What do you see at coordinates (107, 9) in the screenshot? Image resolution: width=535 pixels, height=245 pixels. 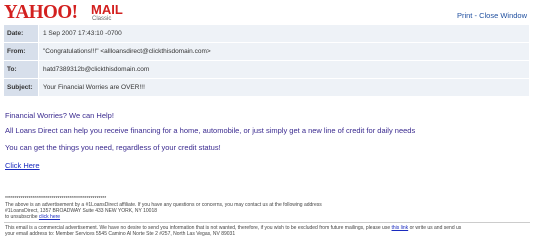 I see `mail-logo-text: MAIL` at bounding box center [107, 9].